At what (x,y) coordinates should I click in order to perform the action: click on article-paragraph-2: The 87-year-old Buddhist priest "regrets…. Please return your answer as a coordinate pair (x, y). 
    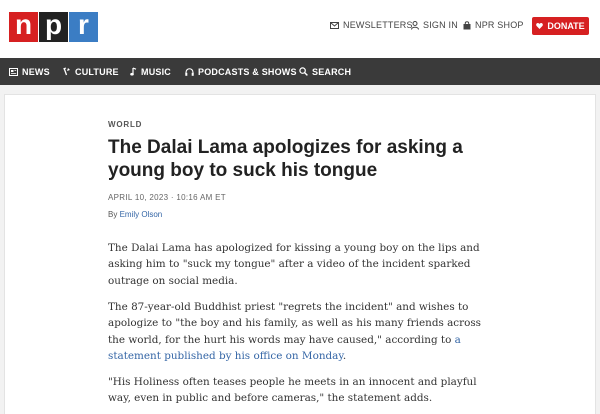
    Looking at the image, I should click on (304, 331).